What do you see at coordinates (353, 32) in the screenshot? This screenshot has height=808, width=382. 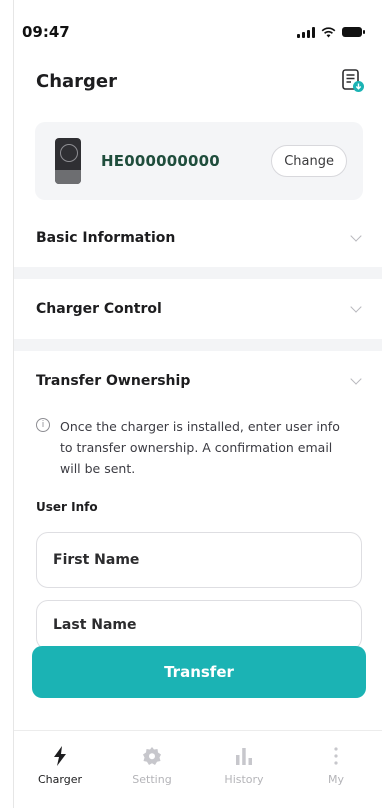 I see `battery-icon` at bounding box center [353, 32].